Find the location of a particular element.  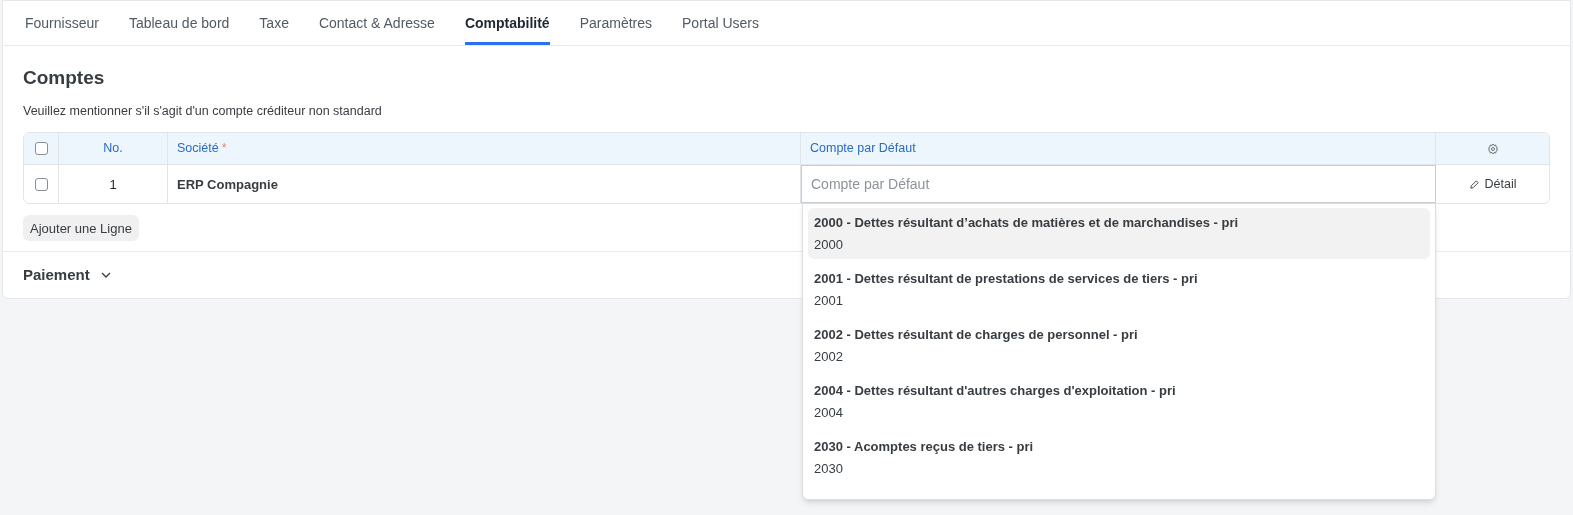

tab: Portal Users is located at coordinates (721, 22).